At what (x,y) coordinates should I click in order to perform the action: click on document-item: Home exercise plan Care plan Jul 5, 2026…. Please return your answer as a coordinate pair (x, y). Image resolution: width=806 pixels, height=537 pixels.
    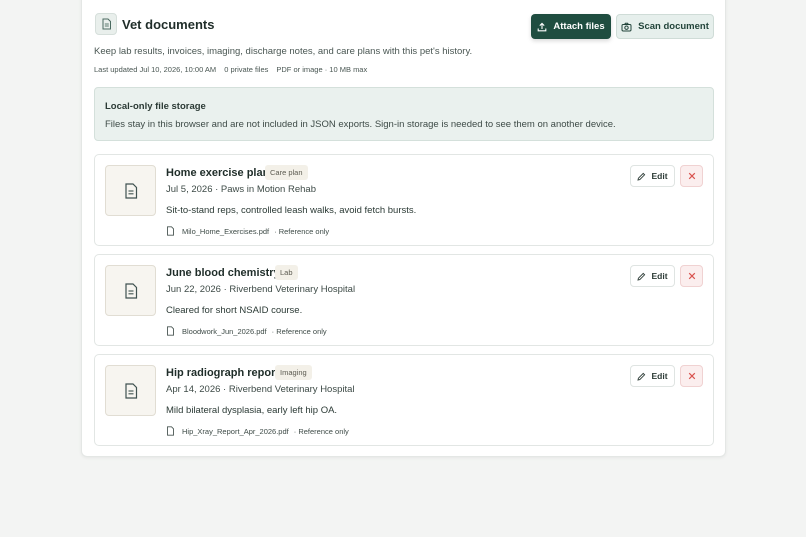
    Looking at the image, I should click on (404, 200).